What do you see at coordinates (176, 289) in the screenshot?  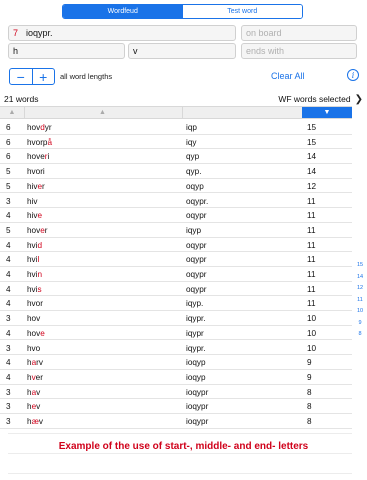 I see `table-row: 4 hvis oqypr 11` at bounding box center [176, 289].